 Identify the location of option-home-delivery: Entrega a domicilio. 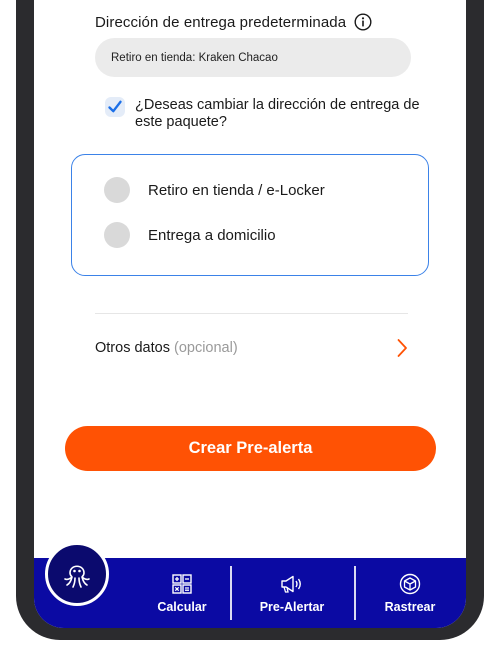
(190, 235).